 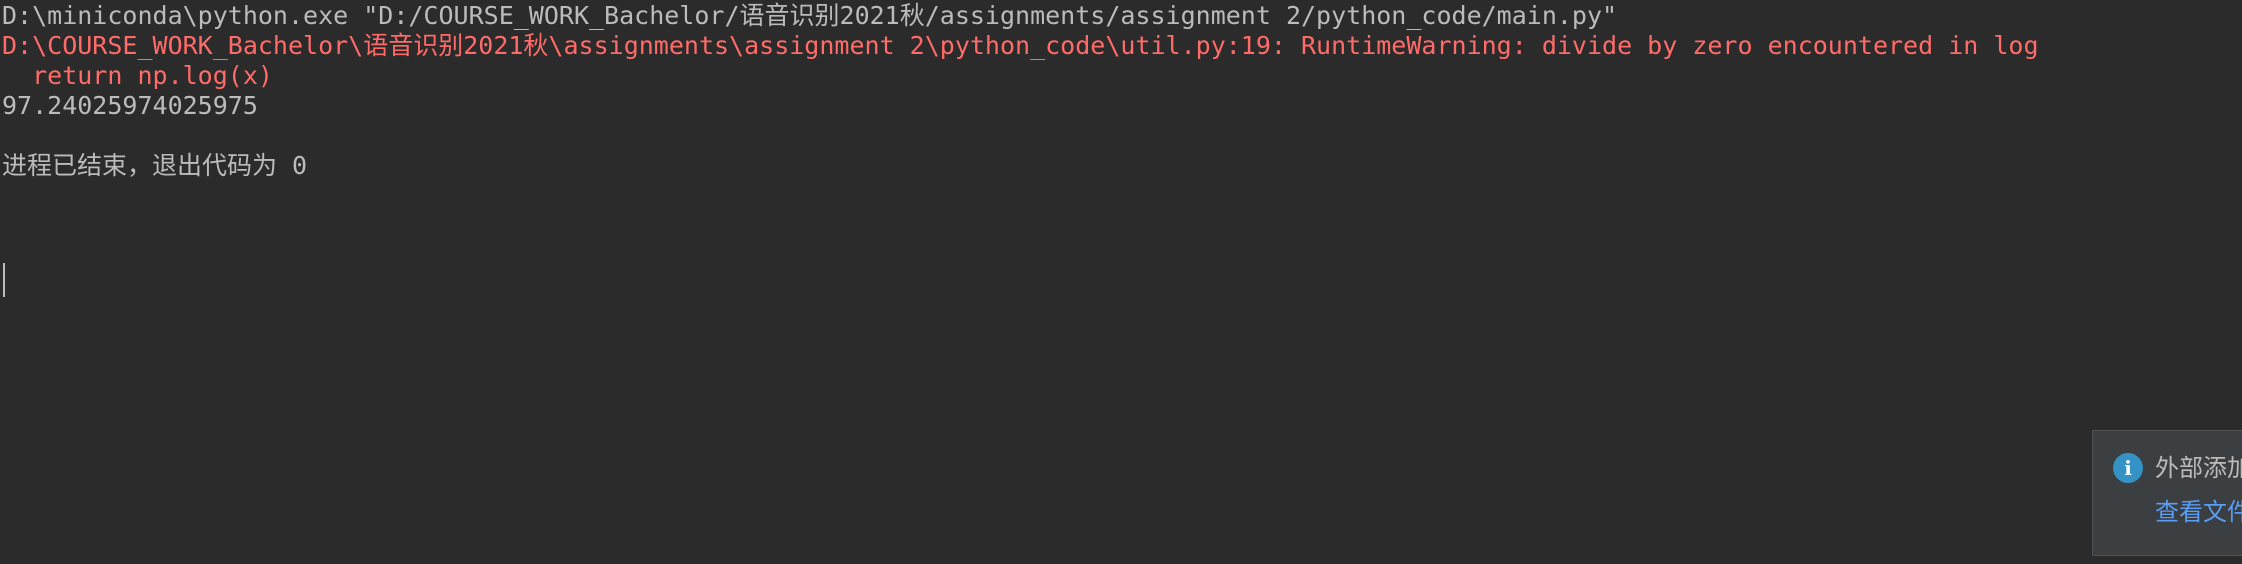 What do you see at coordinates (137, 75) in the screenshot?
I see `console-line-traceback: return np.log(x)` at bounding box center [137, 75].